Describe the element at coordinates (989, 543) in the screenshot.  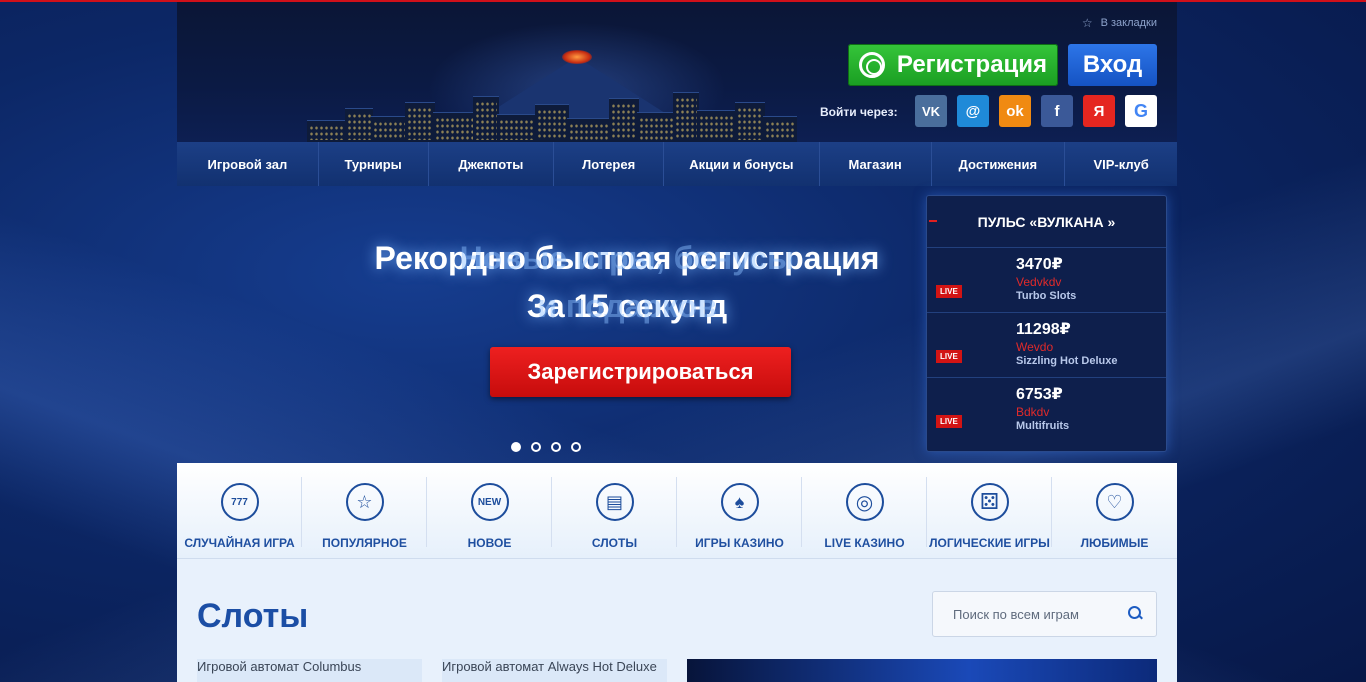
I see `category-label: ЛОГИЧЕСКИЕ ИГРЫ` at that location.